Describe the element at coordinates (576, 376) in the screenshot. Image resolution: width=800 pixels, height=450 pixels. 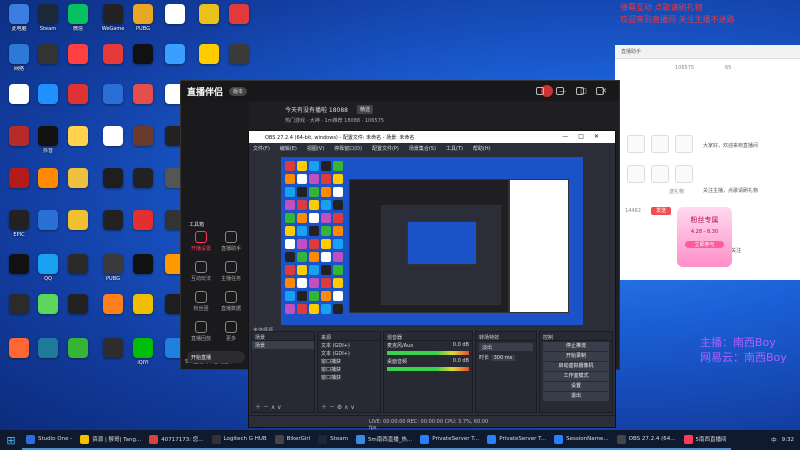
I see `control-button: 工作室模式` at that location.